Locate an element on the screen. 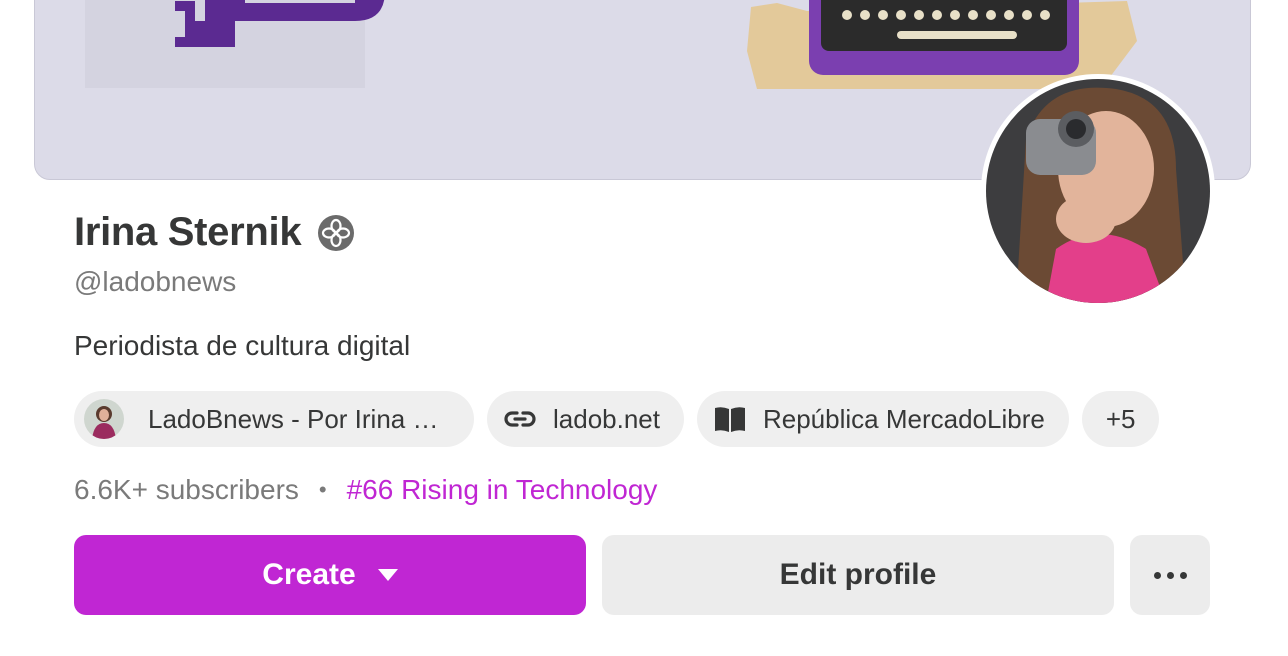 The width and height of the screenshot is (1288, 656). profile-bio: Periodista de cultura digital is located at coordinates (242, 345).